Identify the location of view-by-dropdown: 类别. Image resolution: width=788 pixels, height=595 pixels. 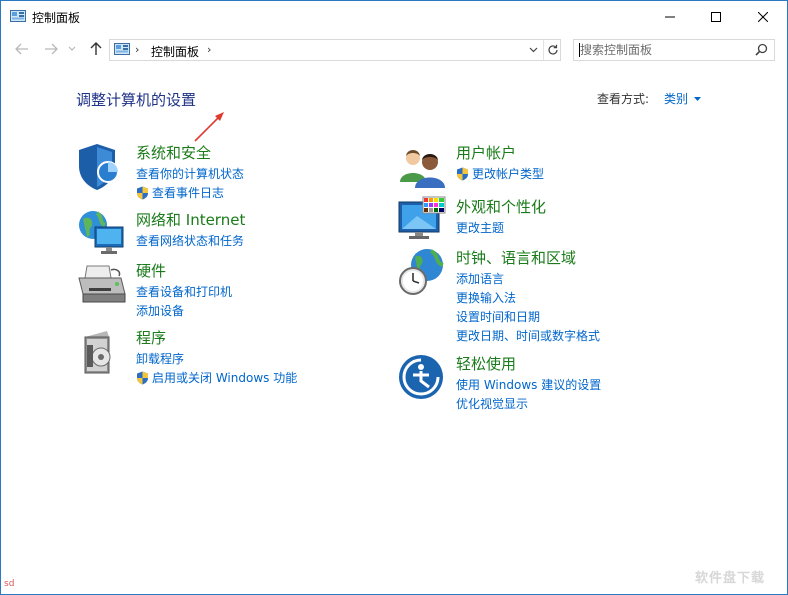
(683, 98).